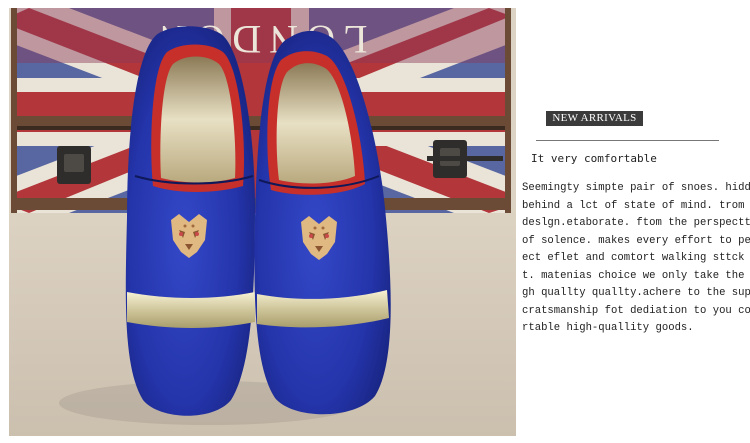 This screenshot has height=443, width=750. Describe the element at coordinates (636, 275) in the screenshot. I see `description-line: t. matenias choice we only take the hi` at that location.